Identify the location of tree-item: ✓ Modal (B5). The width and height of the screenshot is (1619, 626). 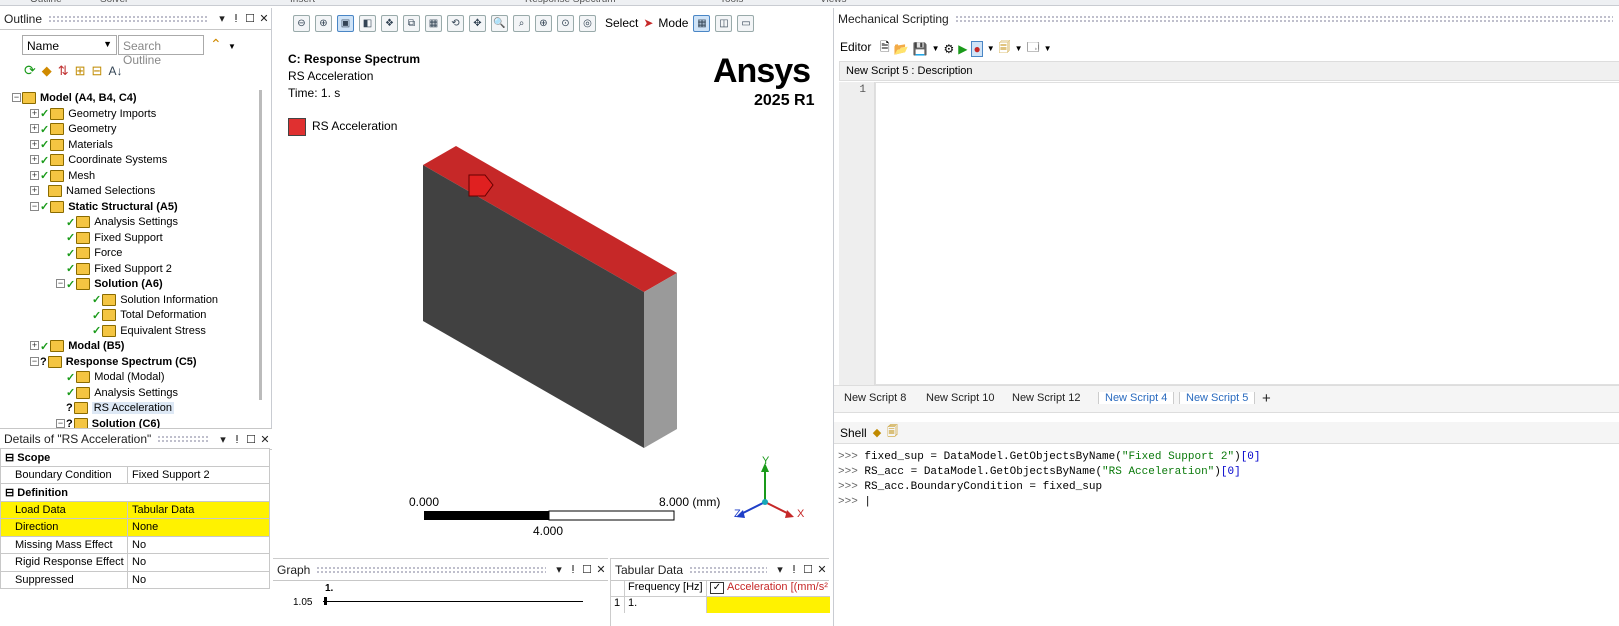
(82, 346).